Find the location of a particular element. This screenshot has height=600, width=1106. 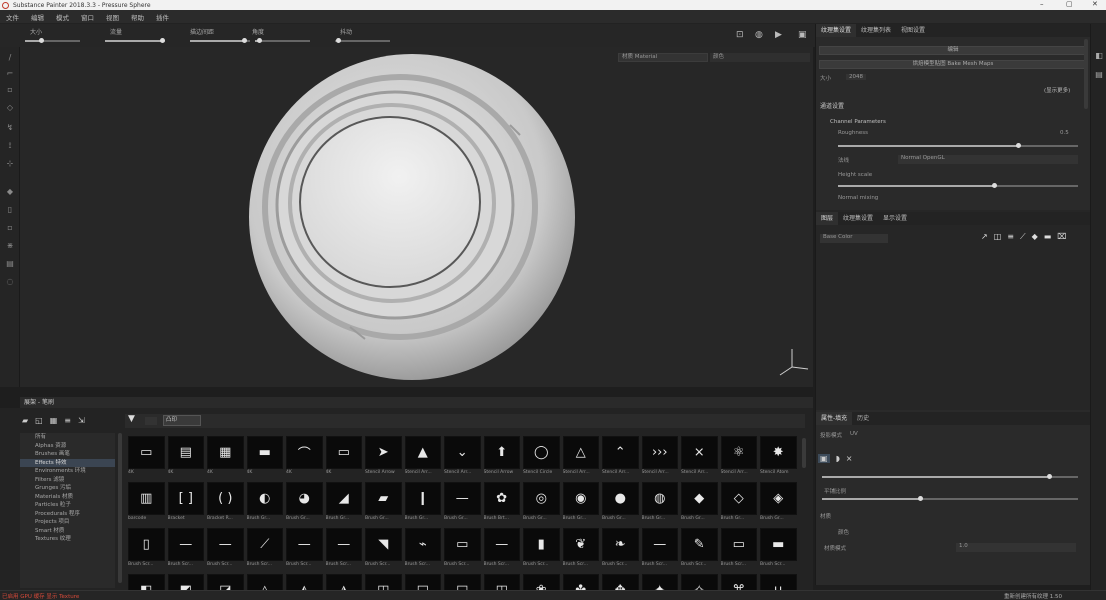

shelf-thumbnail: ▤ 4K is located at coordinates (185, 457).